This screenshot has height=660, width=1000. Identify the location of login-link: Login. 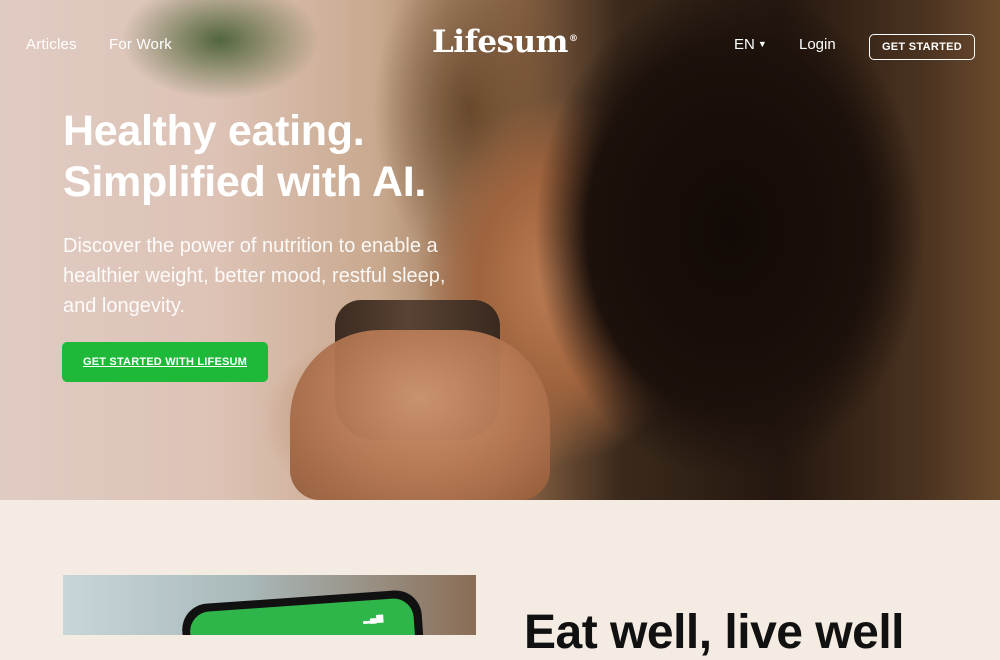
(817, 44).